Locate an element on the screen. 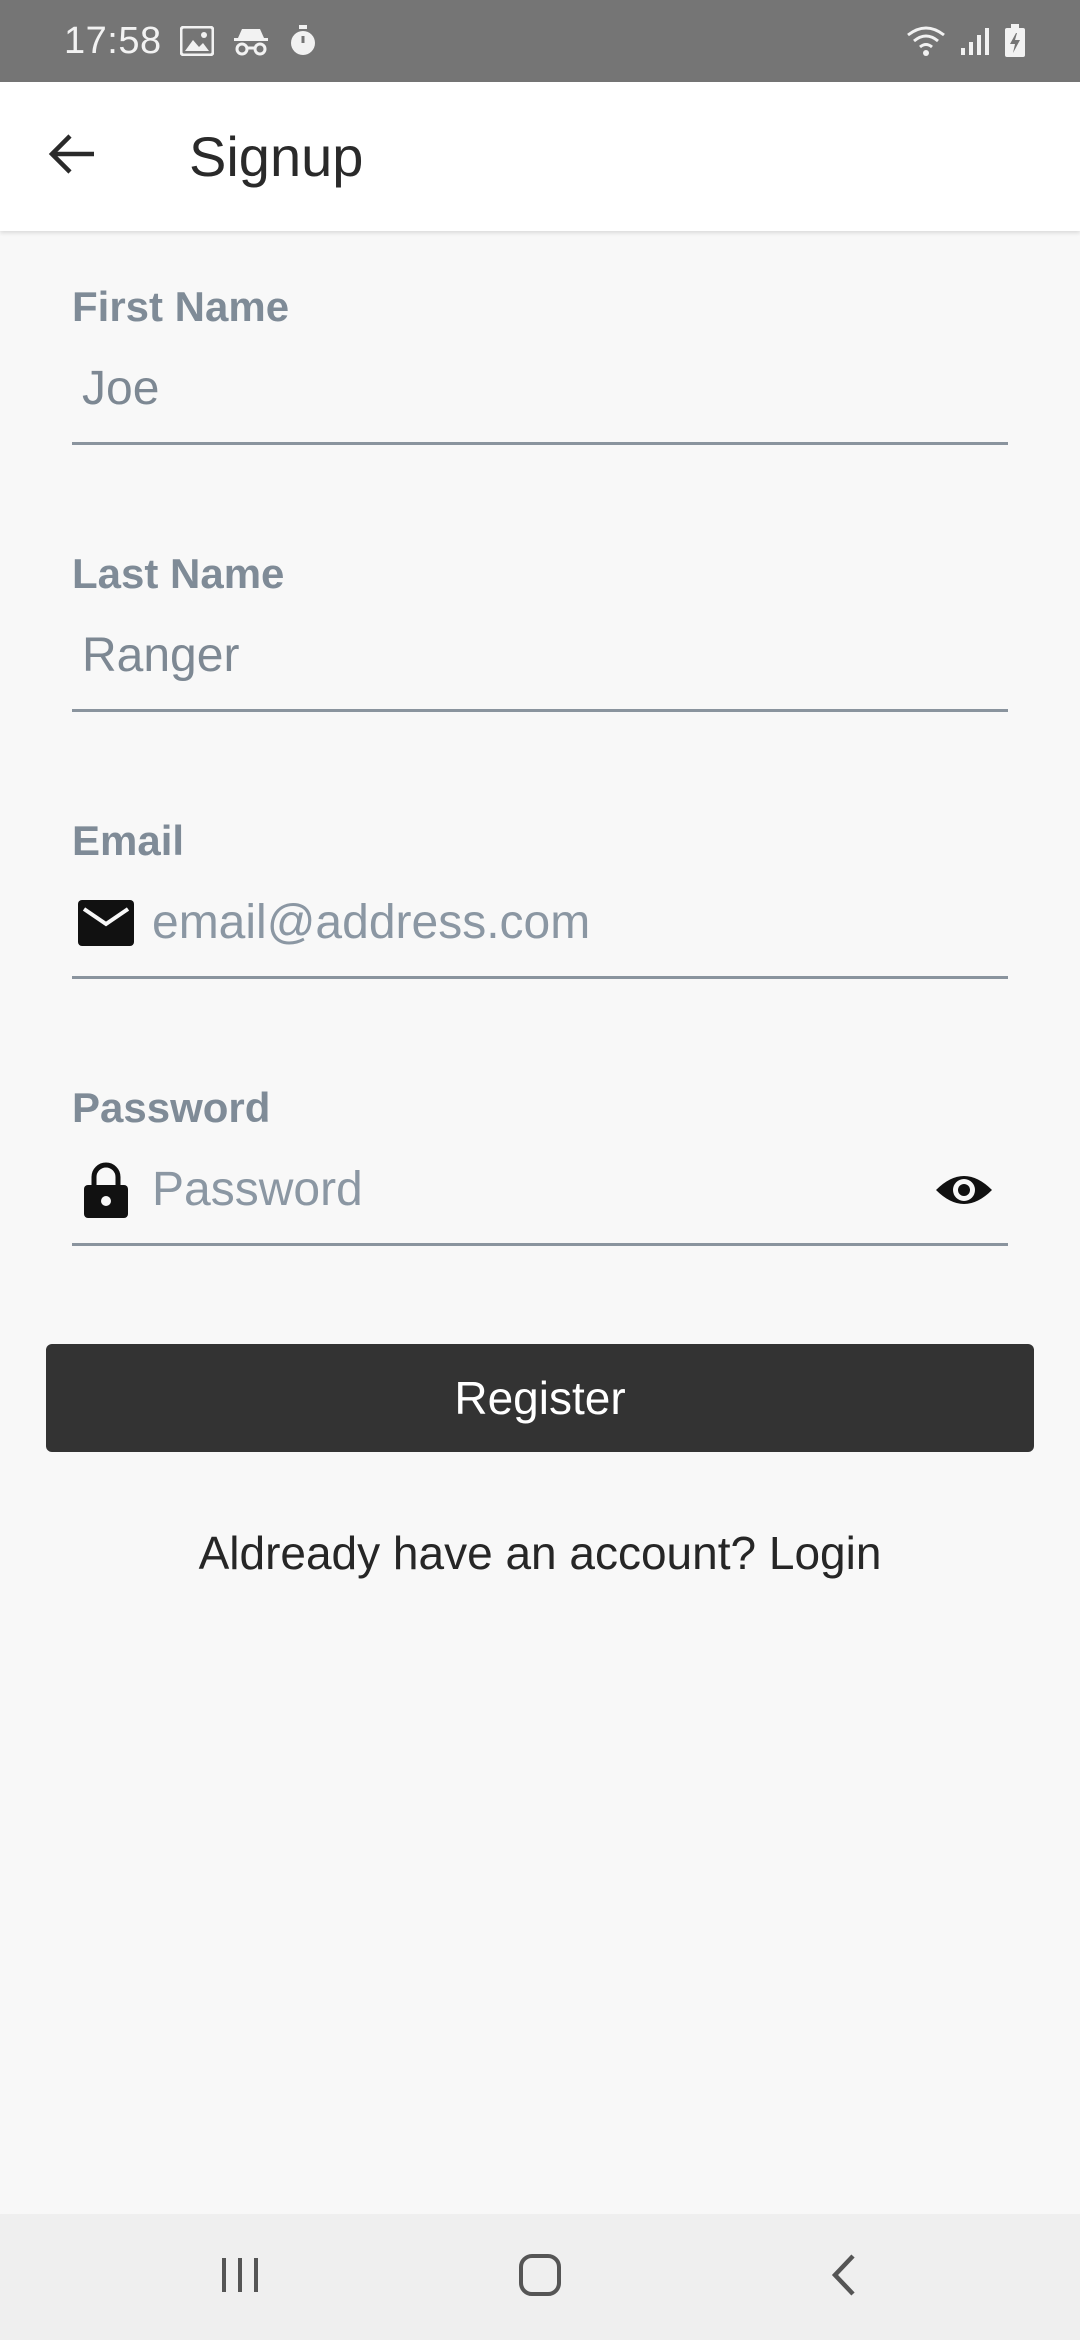 The width and height of the screenshot is (1080, 2340). arrow-back-icon is located at coordinates (72, 156).